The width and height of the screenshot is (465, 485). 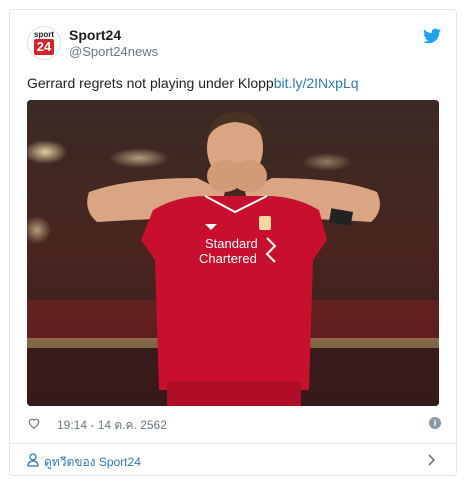 What do you see at coordinates (316, 83) in the screenshot?
I see `tweet-link: bit.ly/2INxpLq` at bounding box center [316, 83].